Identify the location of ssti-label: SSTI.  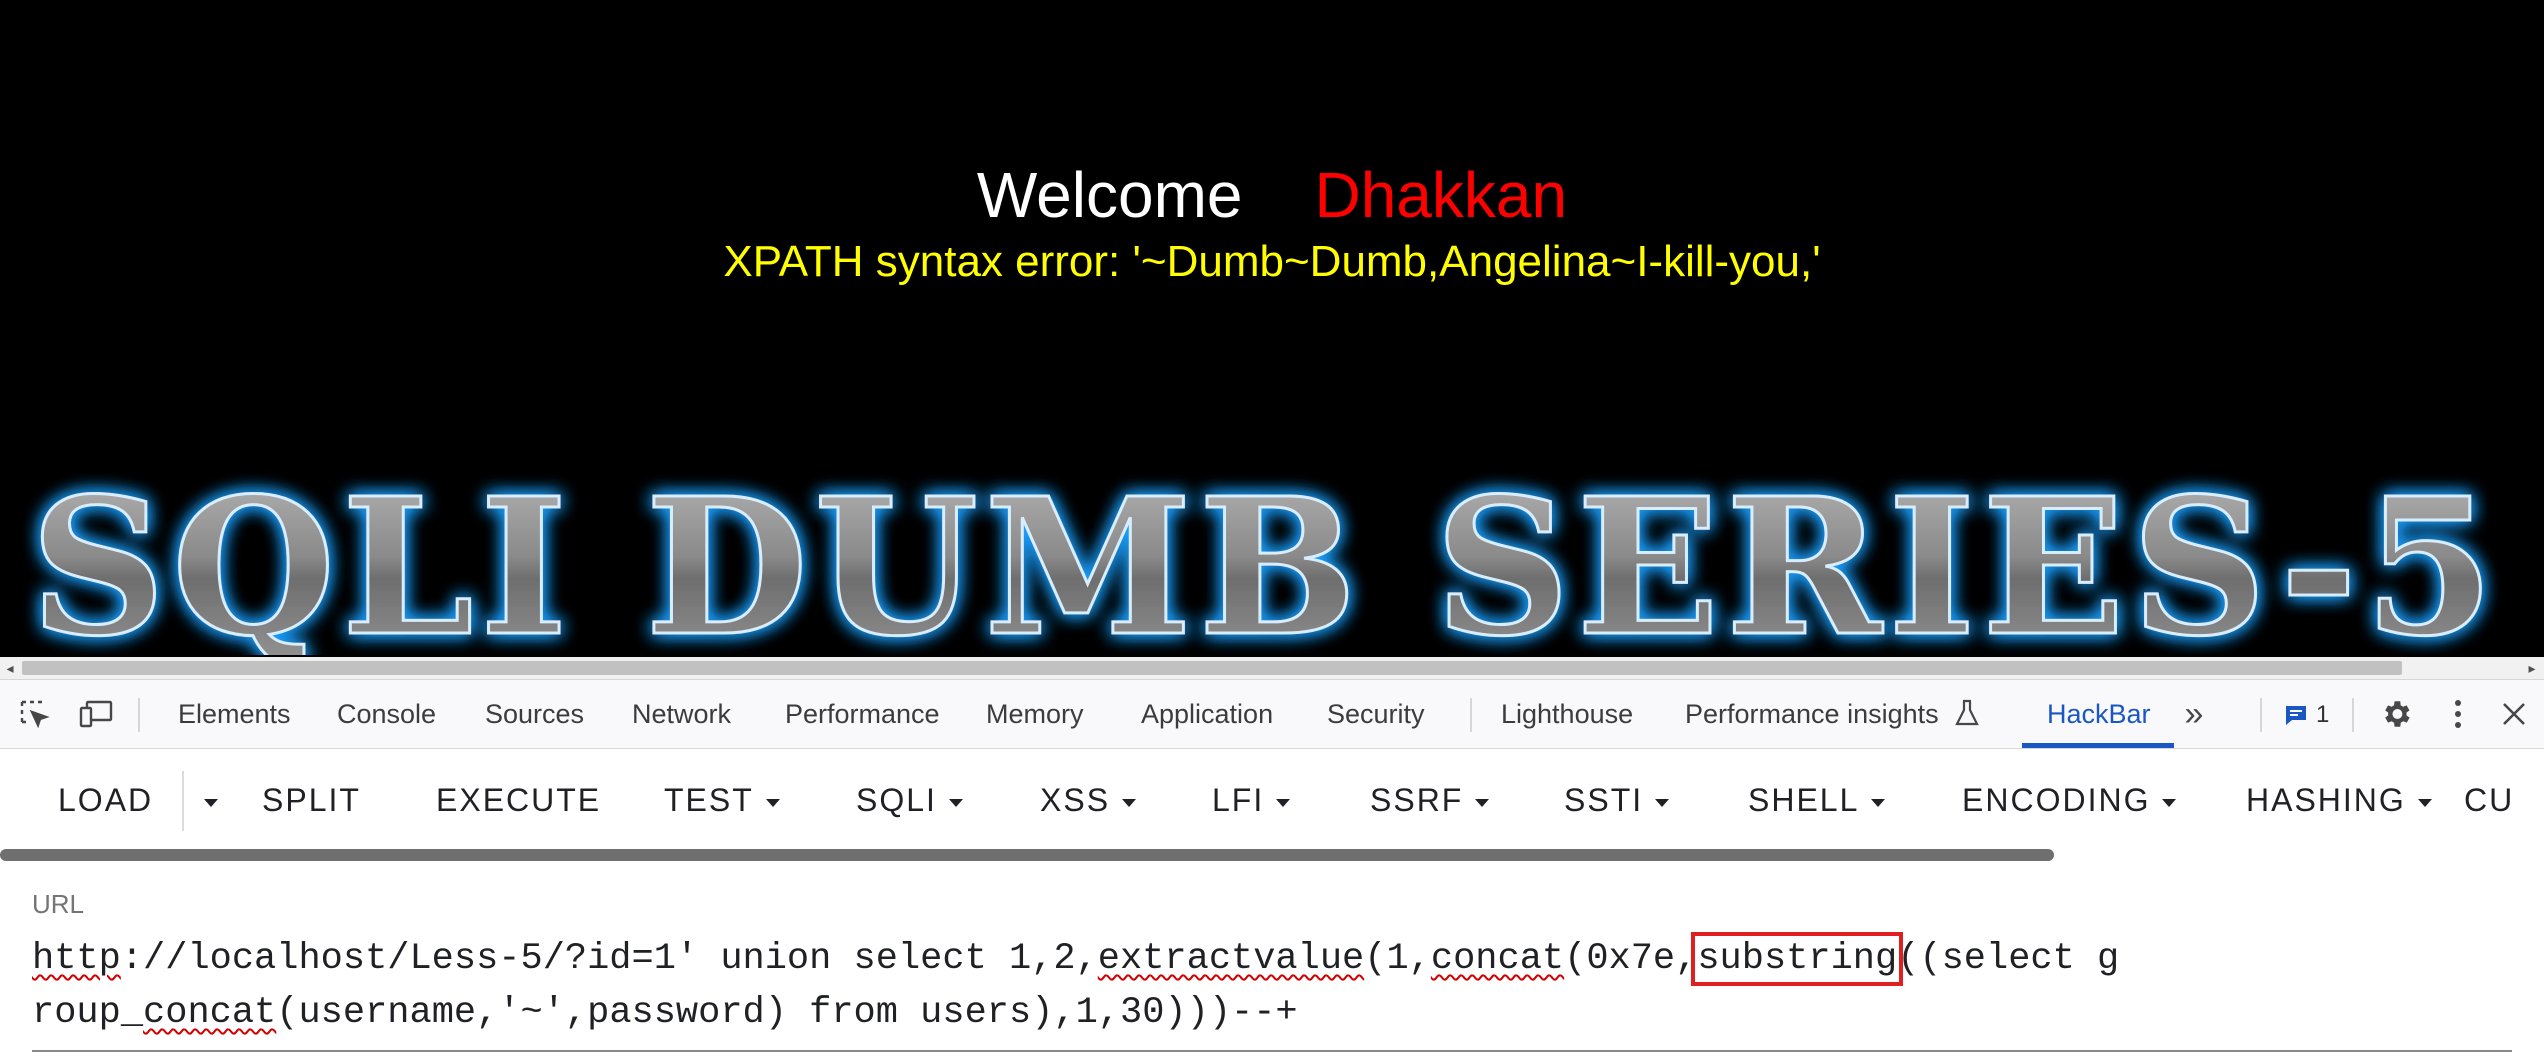
(1604, 800).